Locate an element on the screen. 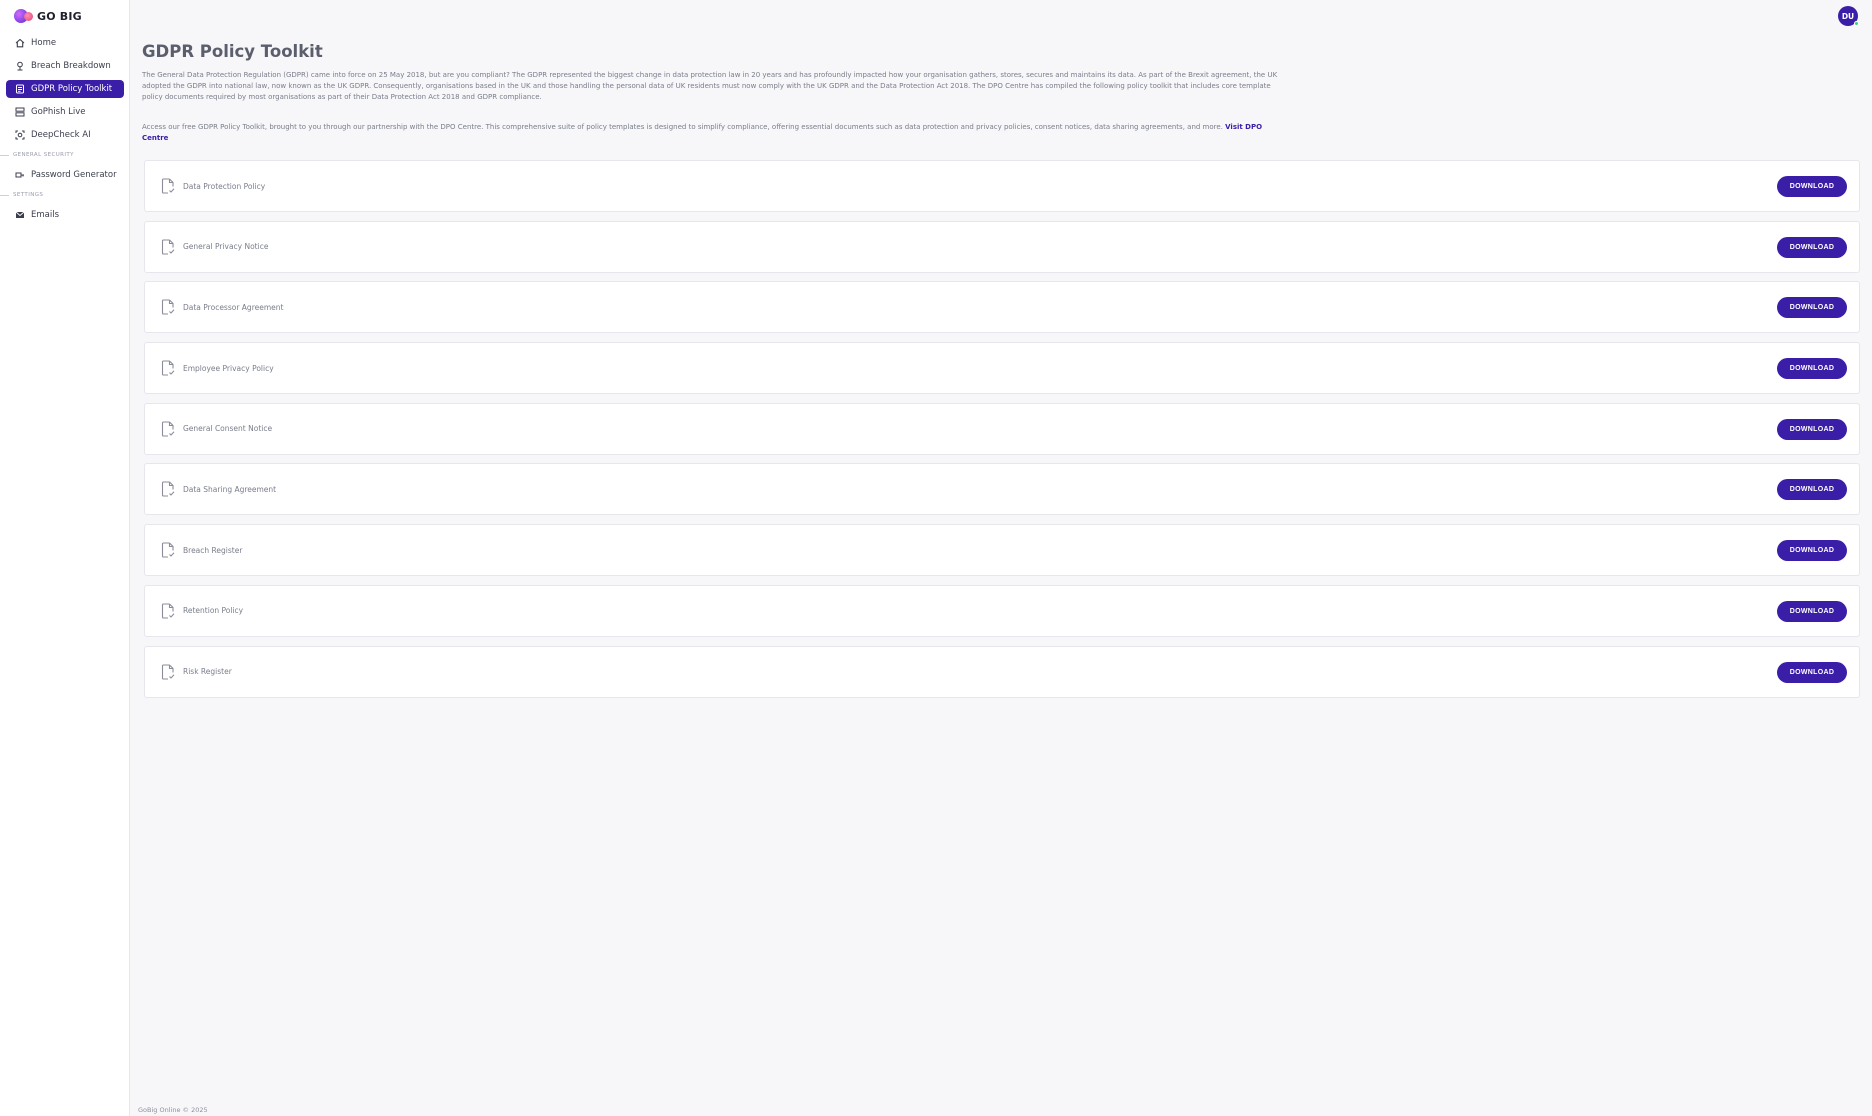  sidebar-item-home: Home is located at coordinates (65, 43).